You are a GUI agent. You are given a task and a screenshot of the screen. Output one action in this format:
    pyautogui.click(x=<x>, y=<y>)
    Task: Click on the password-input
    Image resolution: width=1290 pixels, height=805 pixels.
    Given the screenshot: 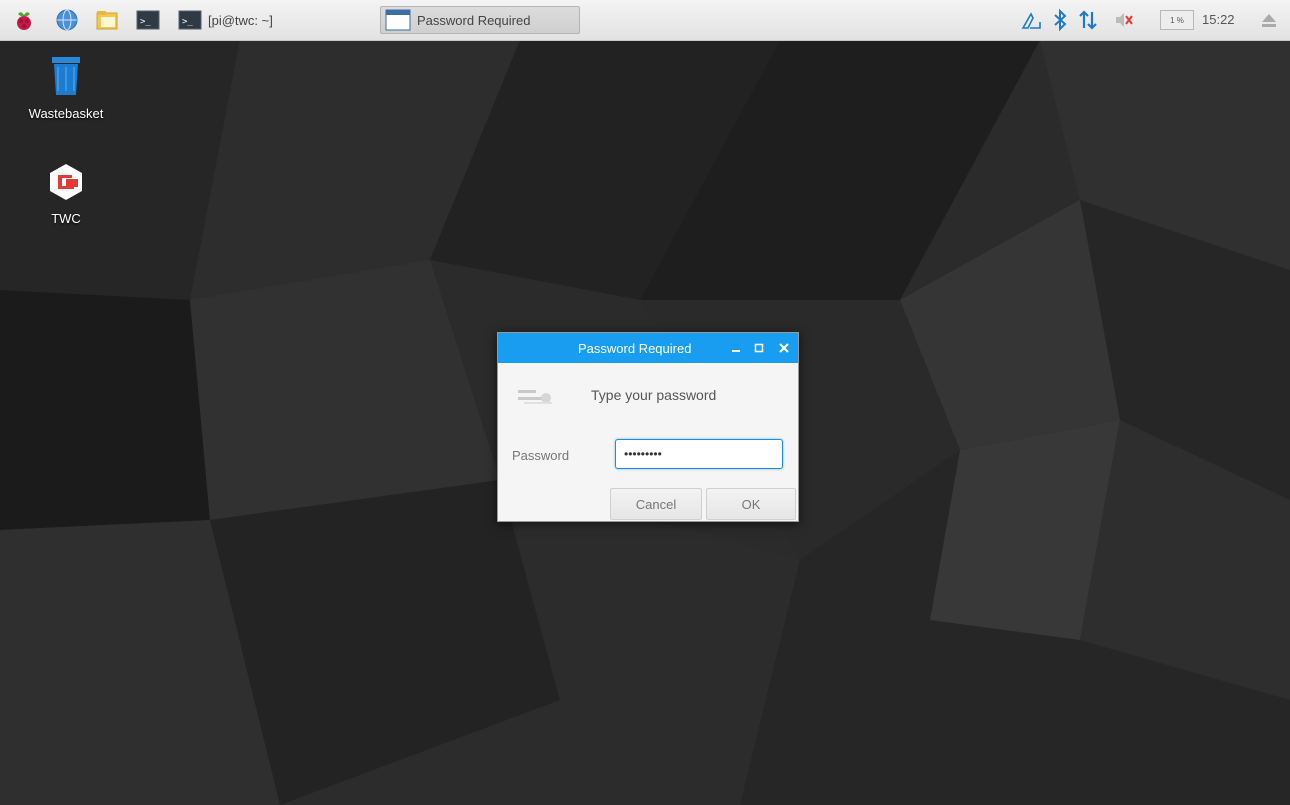 What is the action you would take?
    pyautogui.click(x=699, y=454)
    